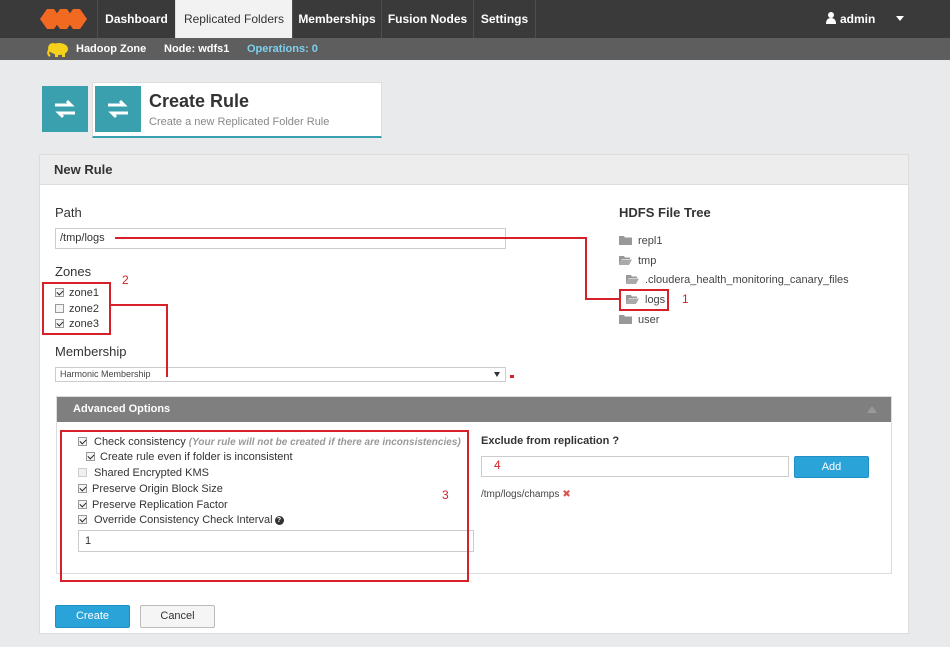  What do you see at coordinates (264, 506) in the screenshot?
I see `annotation-box-advanced` at bounding box center [264, 506].